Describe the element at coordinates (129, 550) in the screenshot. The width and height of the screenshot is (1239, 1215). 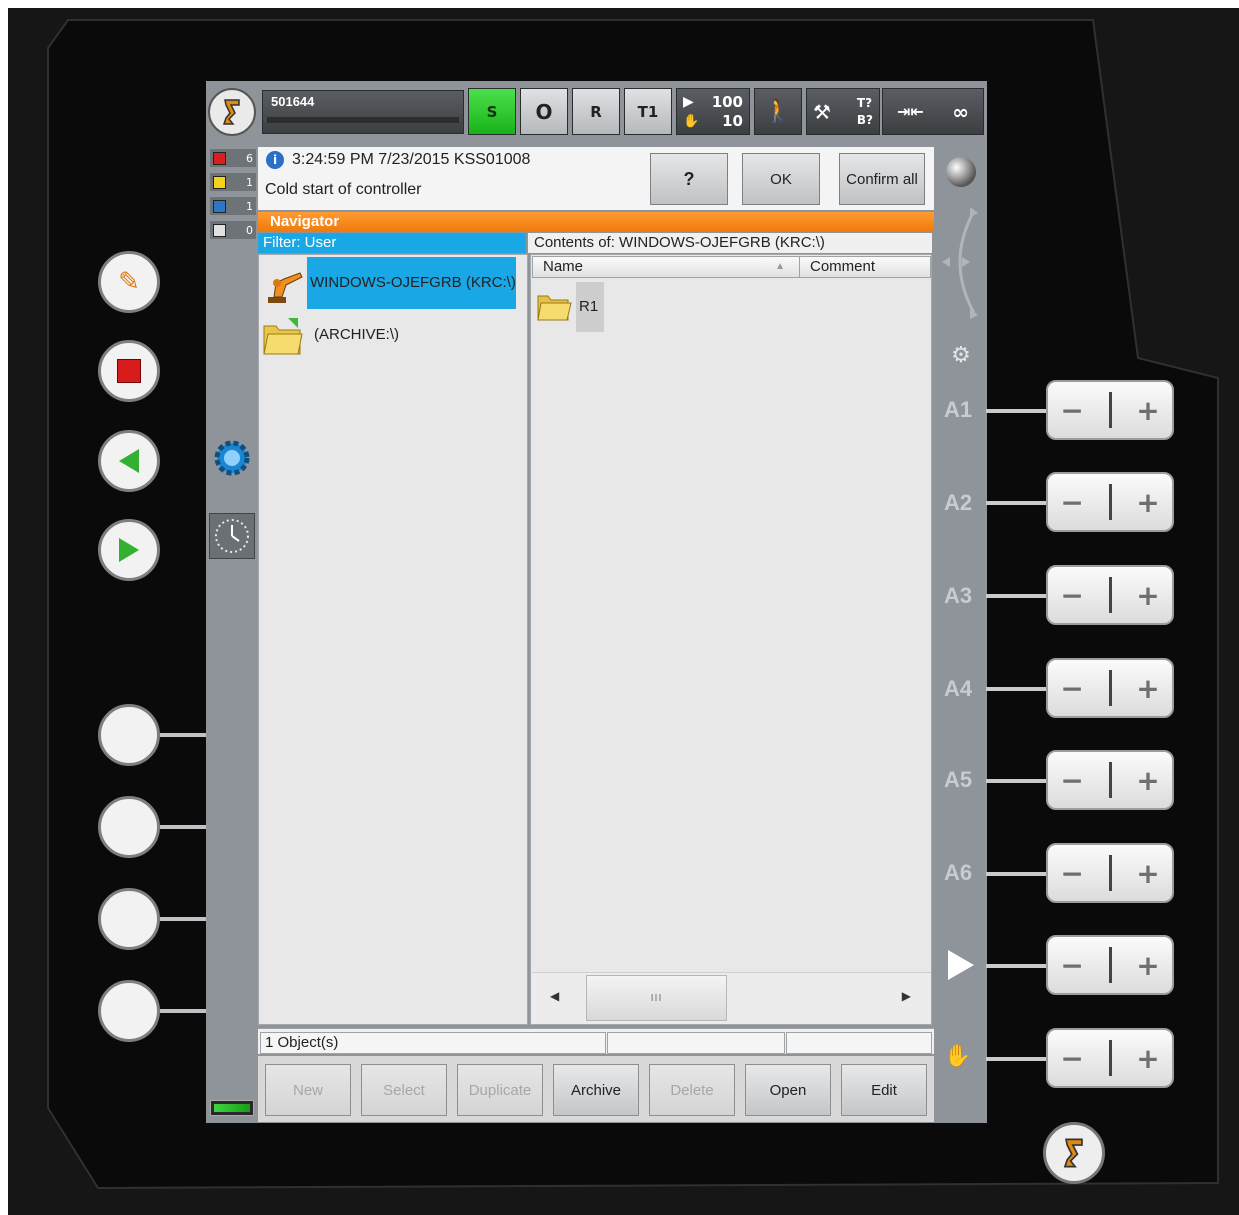
I see `start-forward-key` at that location.